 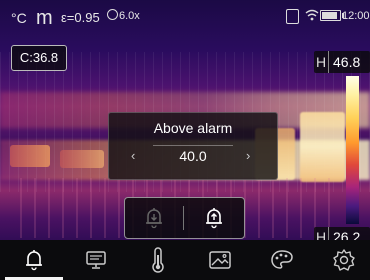 I want to click on high-value: 46.8, so click(x=347, y=62).